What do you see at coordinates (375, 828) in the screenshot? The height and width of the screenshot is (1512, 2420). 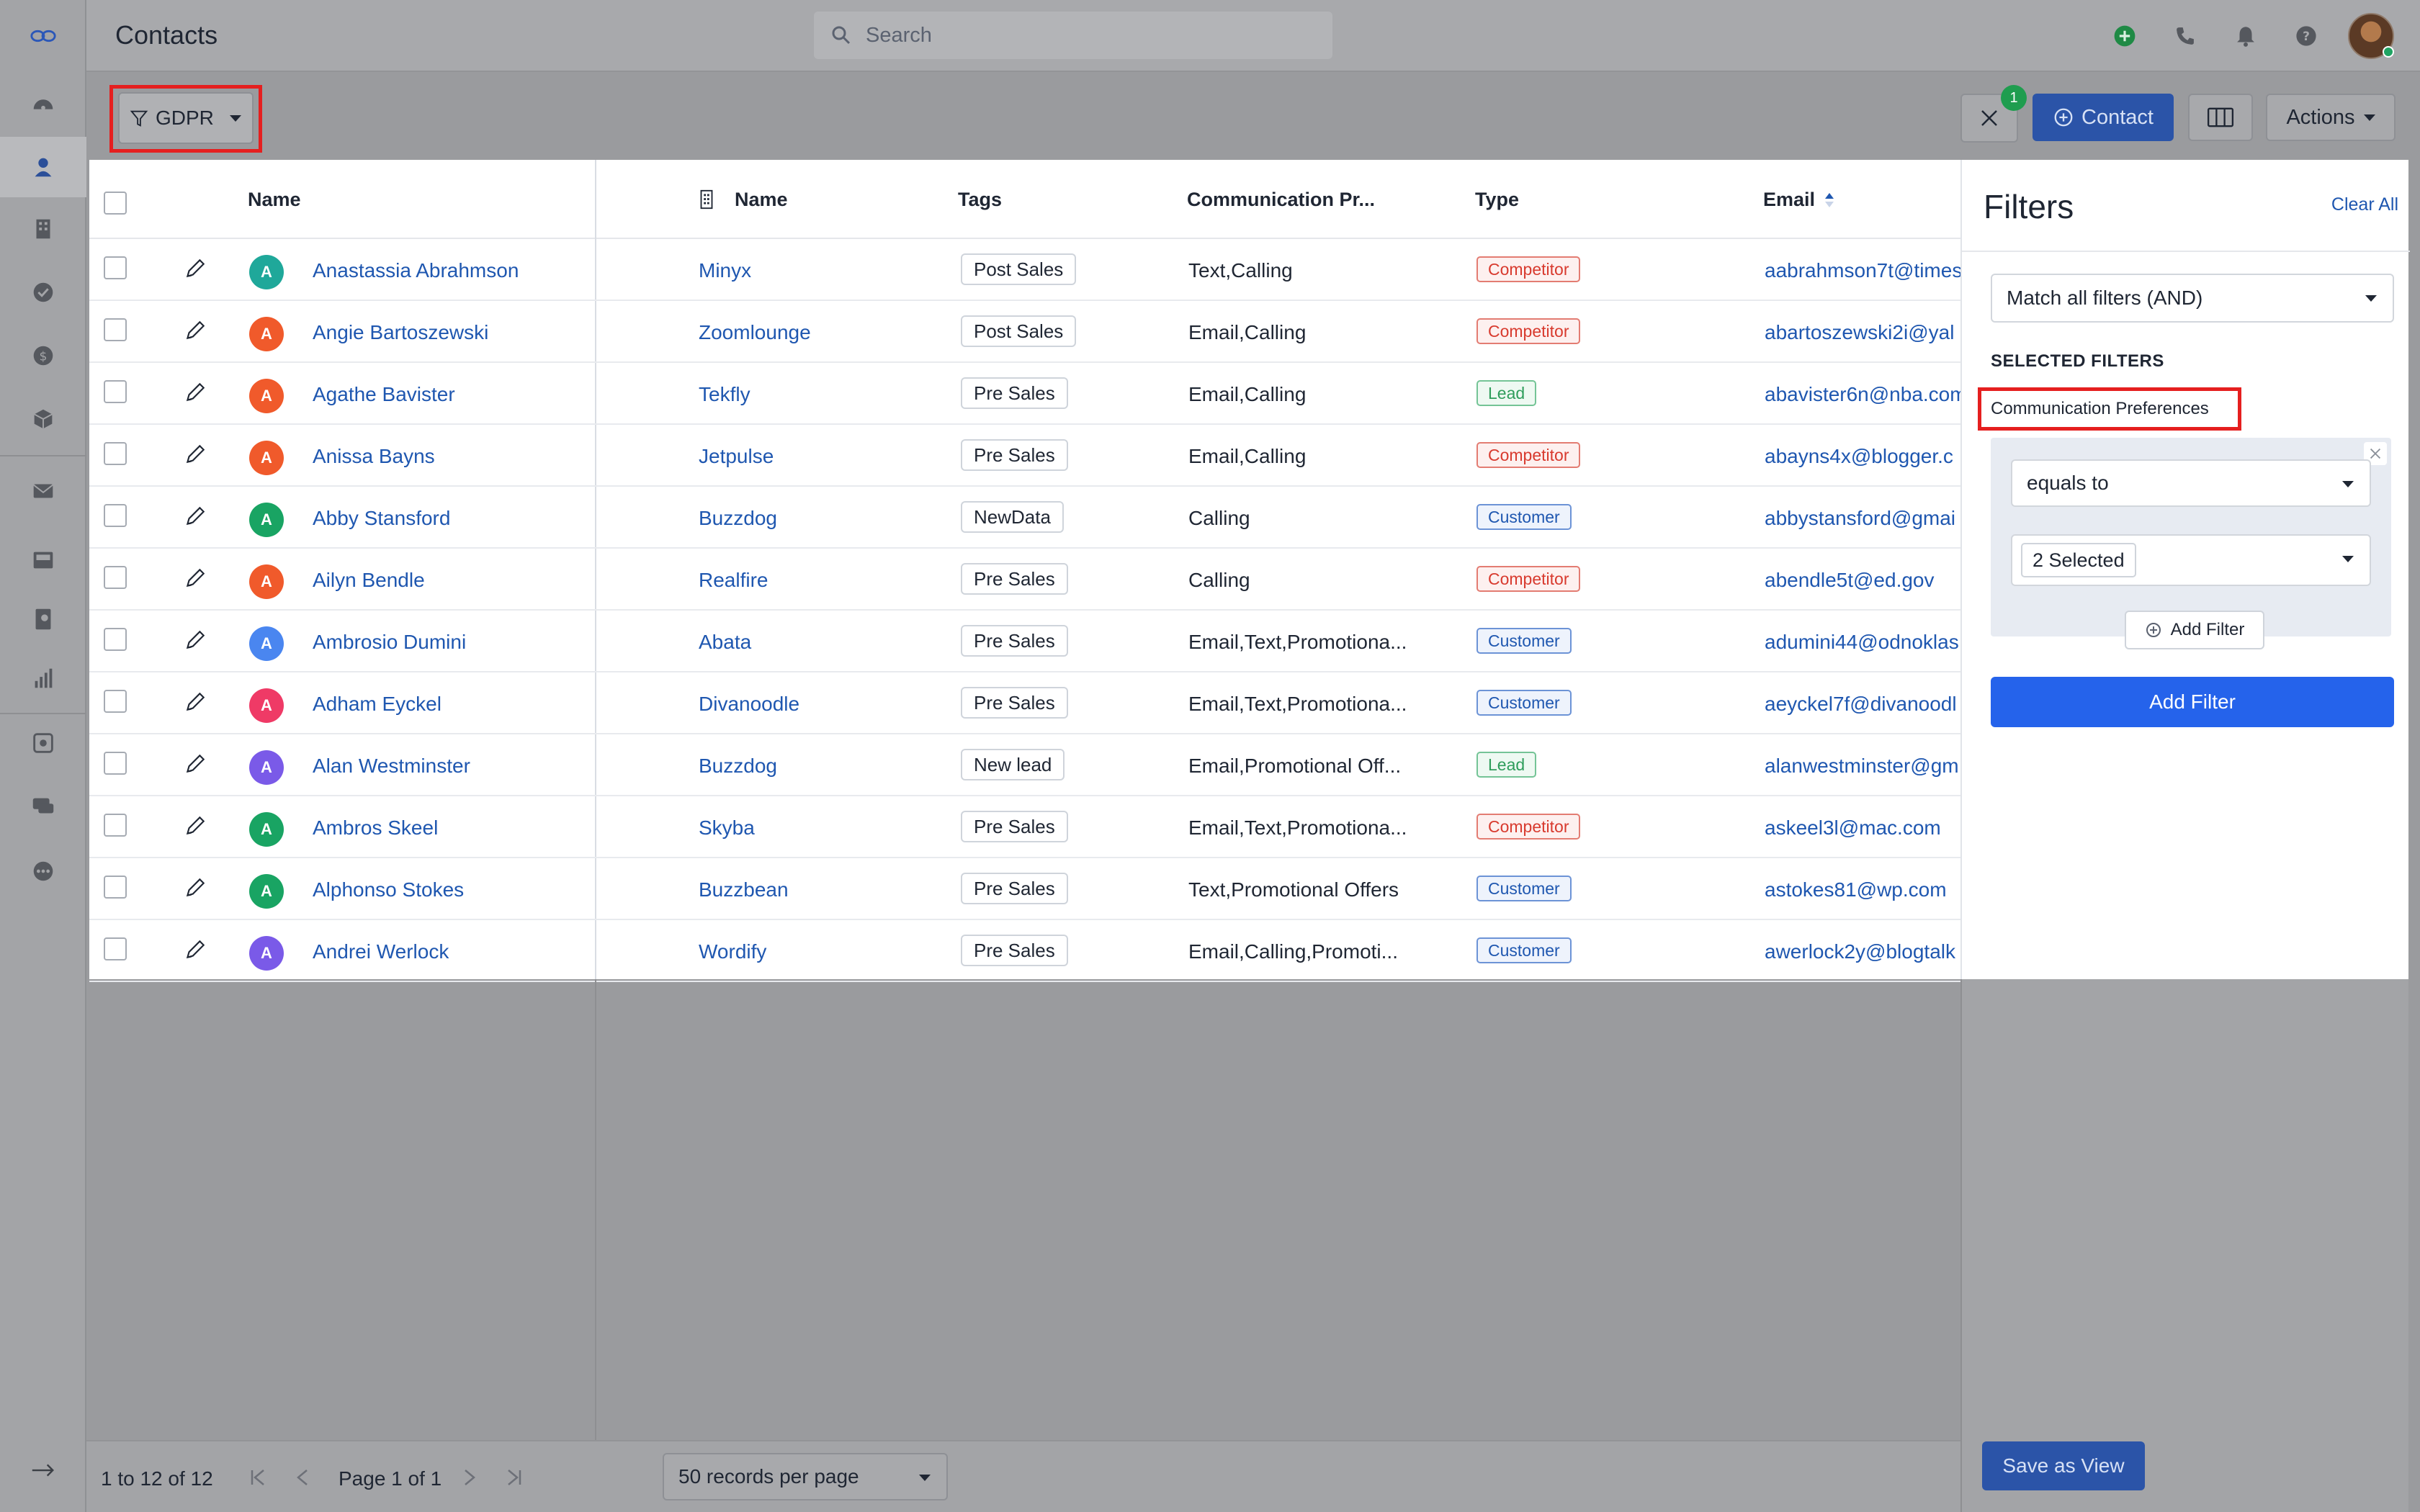 I see `contact-name-link: Ambros Skeel` at bounding box center [375, 828].